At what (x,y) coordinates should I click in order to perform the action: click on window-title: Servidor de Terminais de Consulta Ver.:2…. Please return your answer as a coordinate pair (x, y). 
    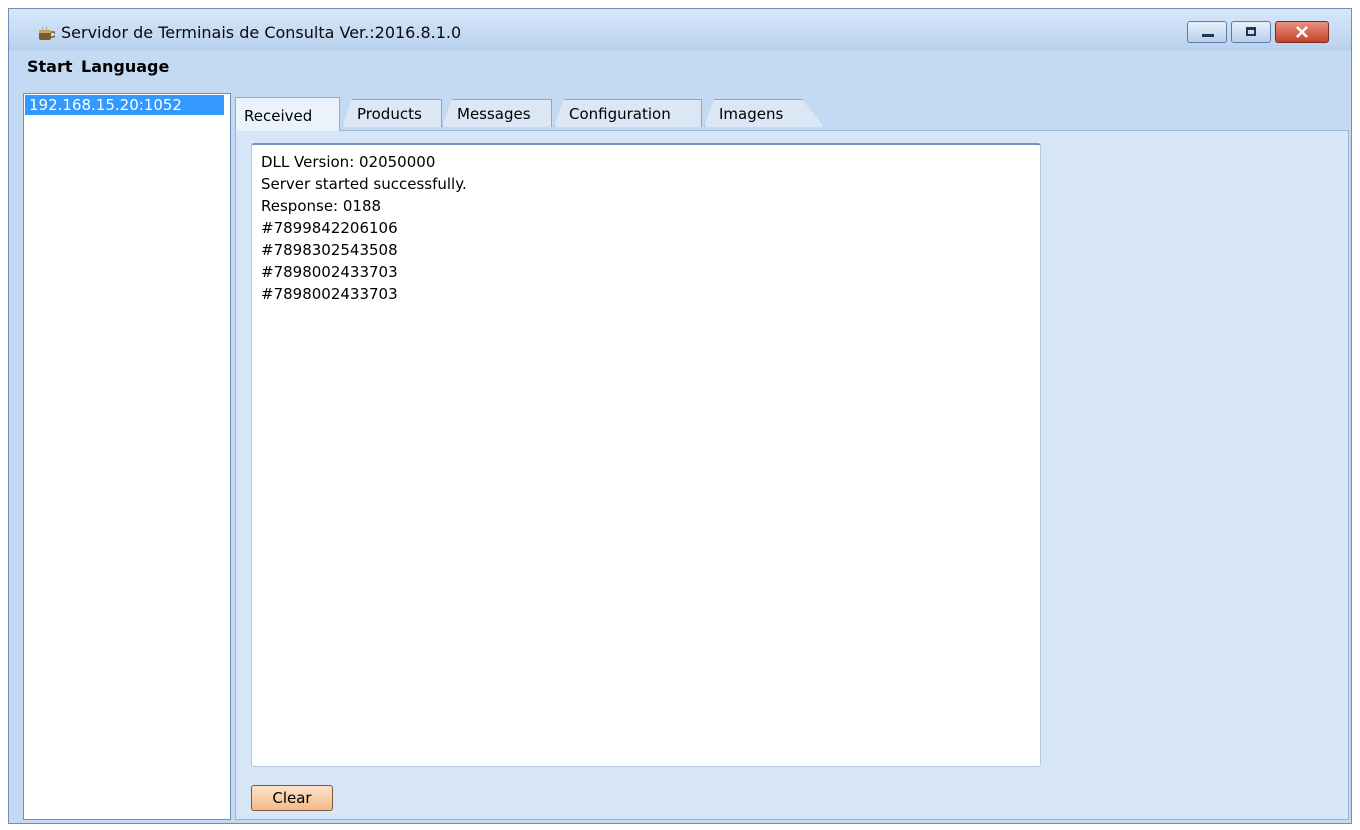
    Looking at the image, I should click on (261, 32).